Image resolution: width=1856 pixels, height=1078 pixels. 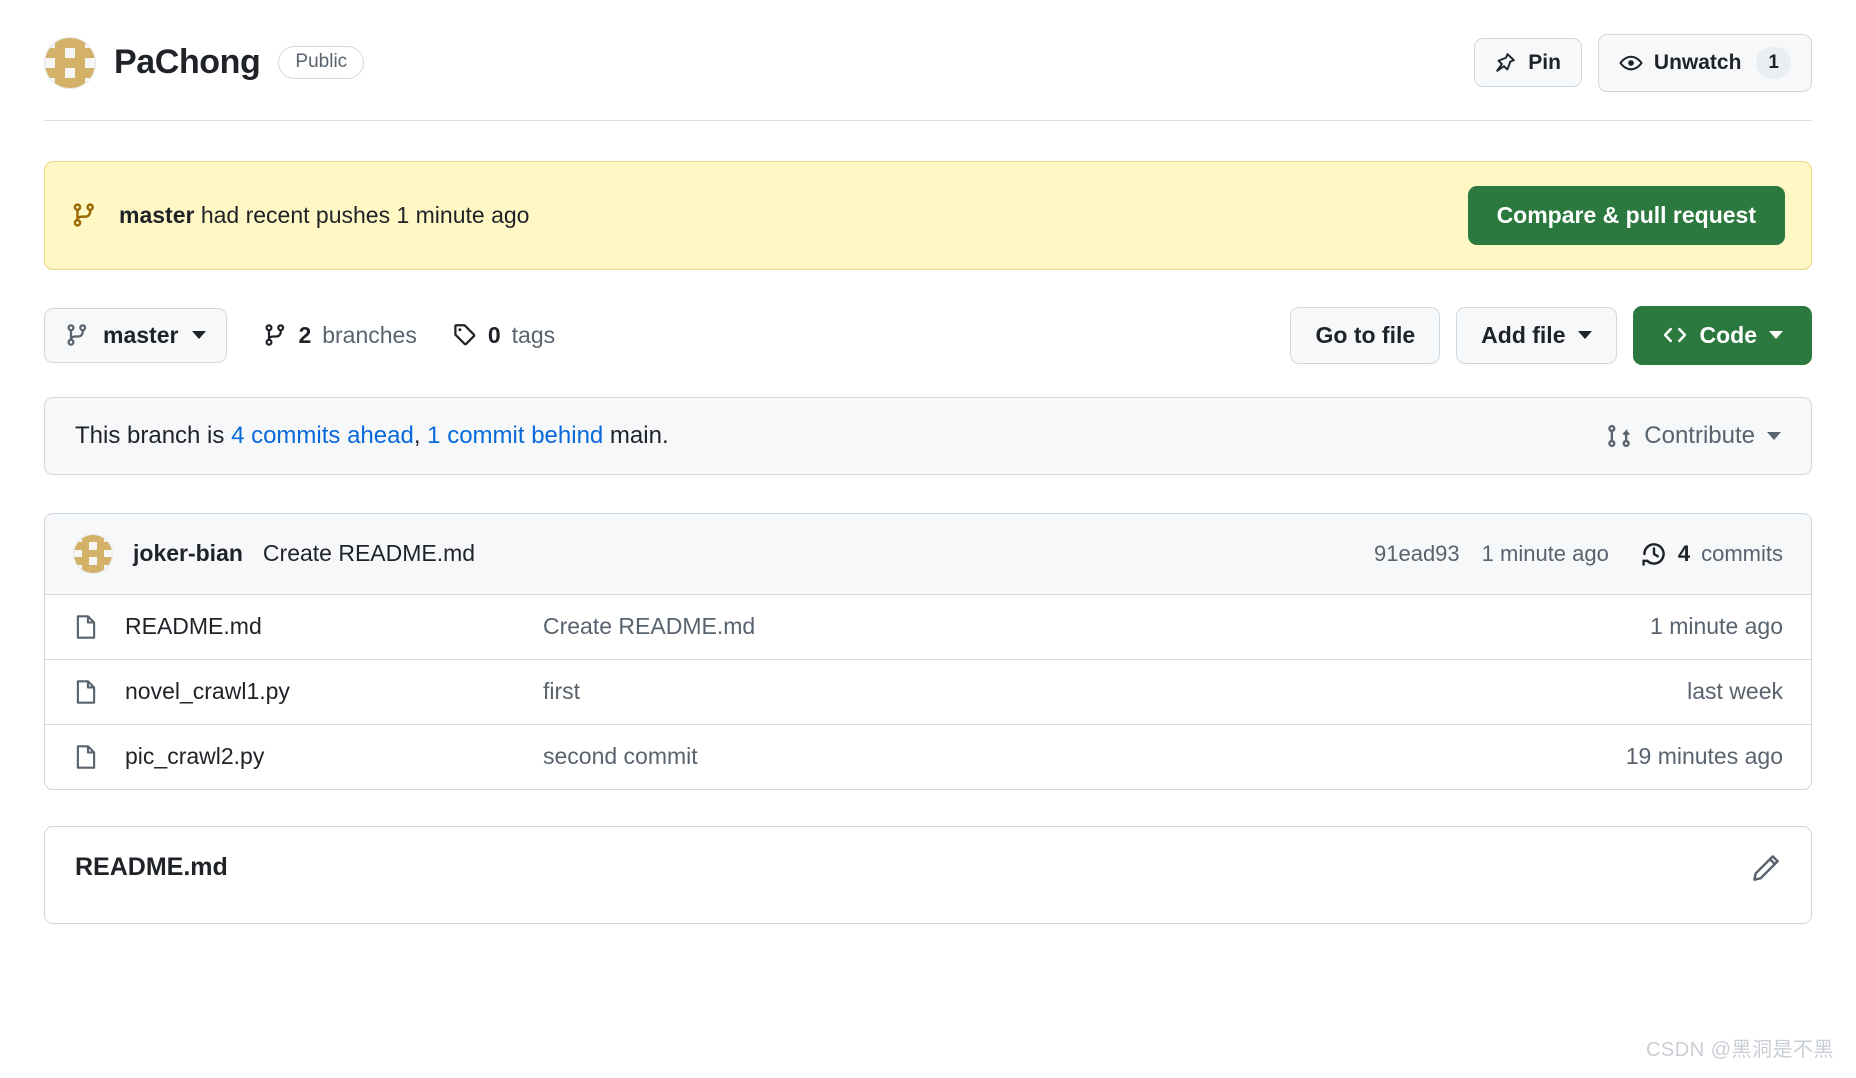 What do you see at coordinates (308, 692) in the screenshot?
I see `file-name-cell: novel_crawl1.py` at bounding box center [308, 692].